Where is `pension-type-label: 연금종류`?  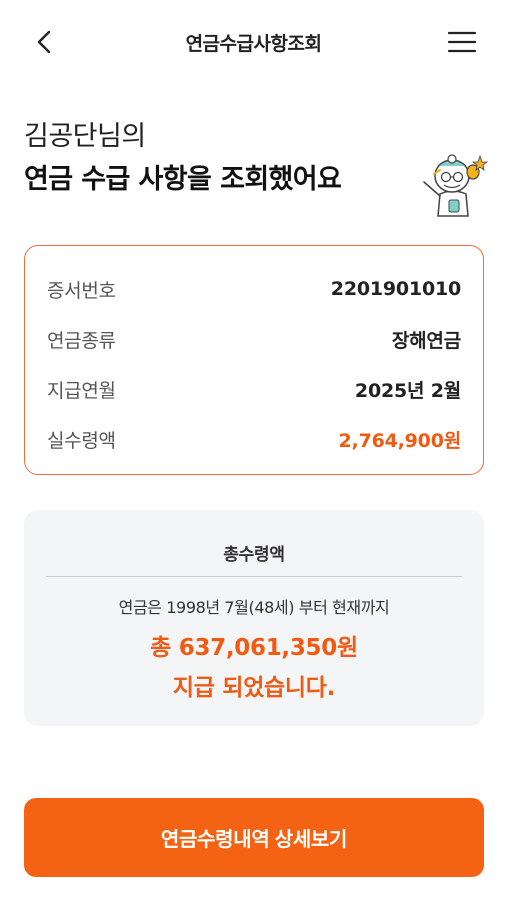
pension-type-label: 연금종류 is located at coordinates (81, 340).